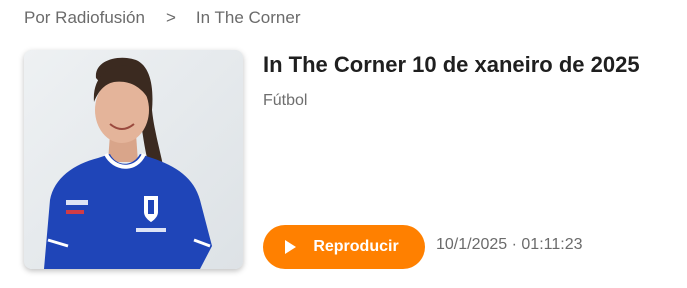 The image size is (687, 288). Describe the element at coordinates (170, 17) in the screenshot. I see `chevron-right-icon: >` at that location.